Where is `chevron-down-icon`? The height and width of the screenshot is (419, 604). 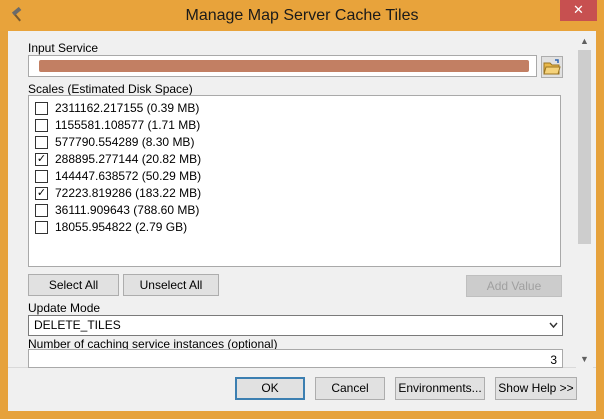
chevron-down-icon is located at coordinates (553, 329).